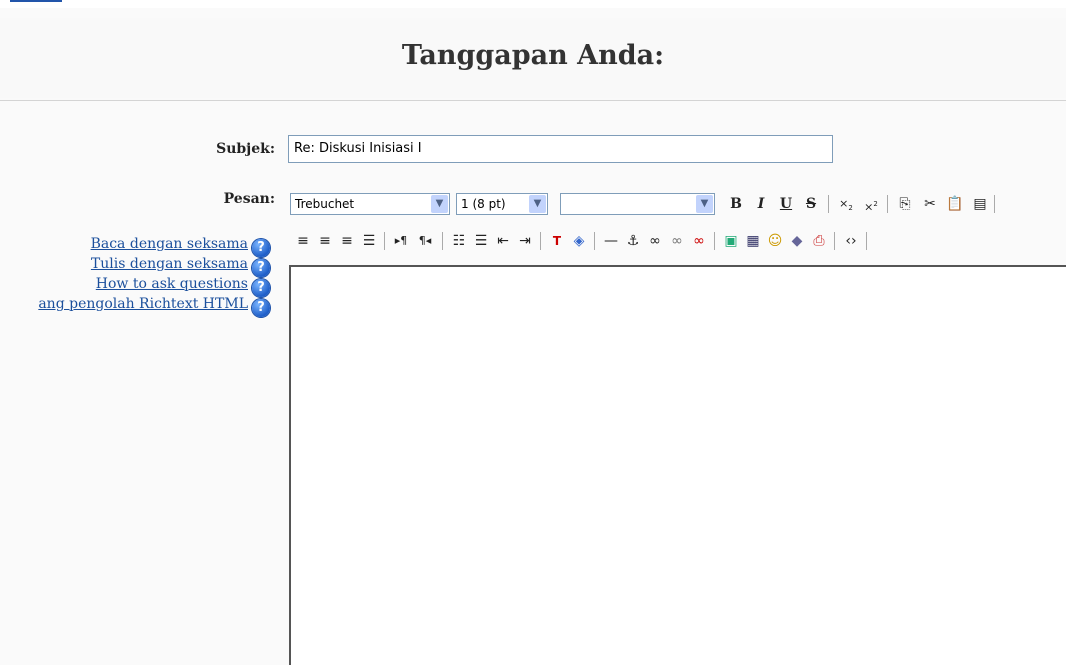 The image size is (1066, 665). Describe the element at coordinates (303, 241) in the screenshot. I see `align-left-icon: ≡` at that location.